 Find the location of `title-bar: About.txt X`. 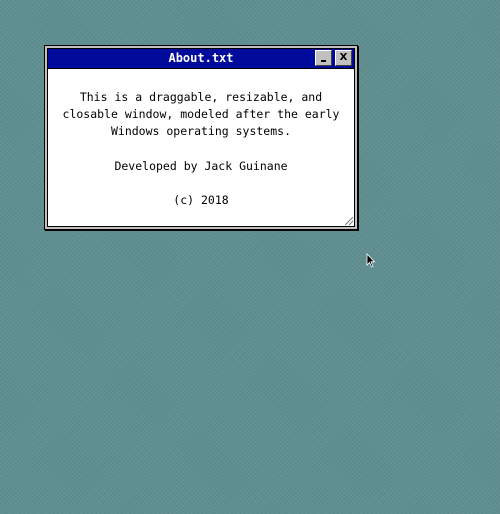

title-bar: About.txt X is located at coordinates (201, 59).